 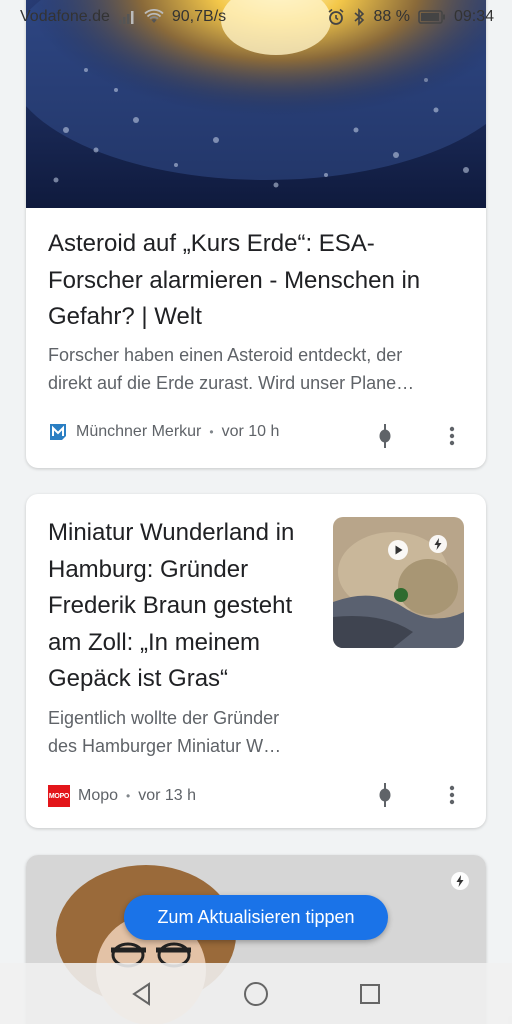 I want to click on carrier-name: Vodafone.de, so click(x=65, y=16).